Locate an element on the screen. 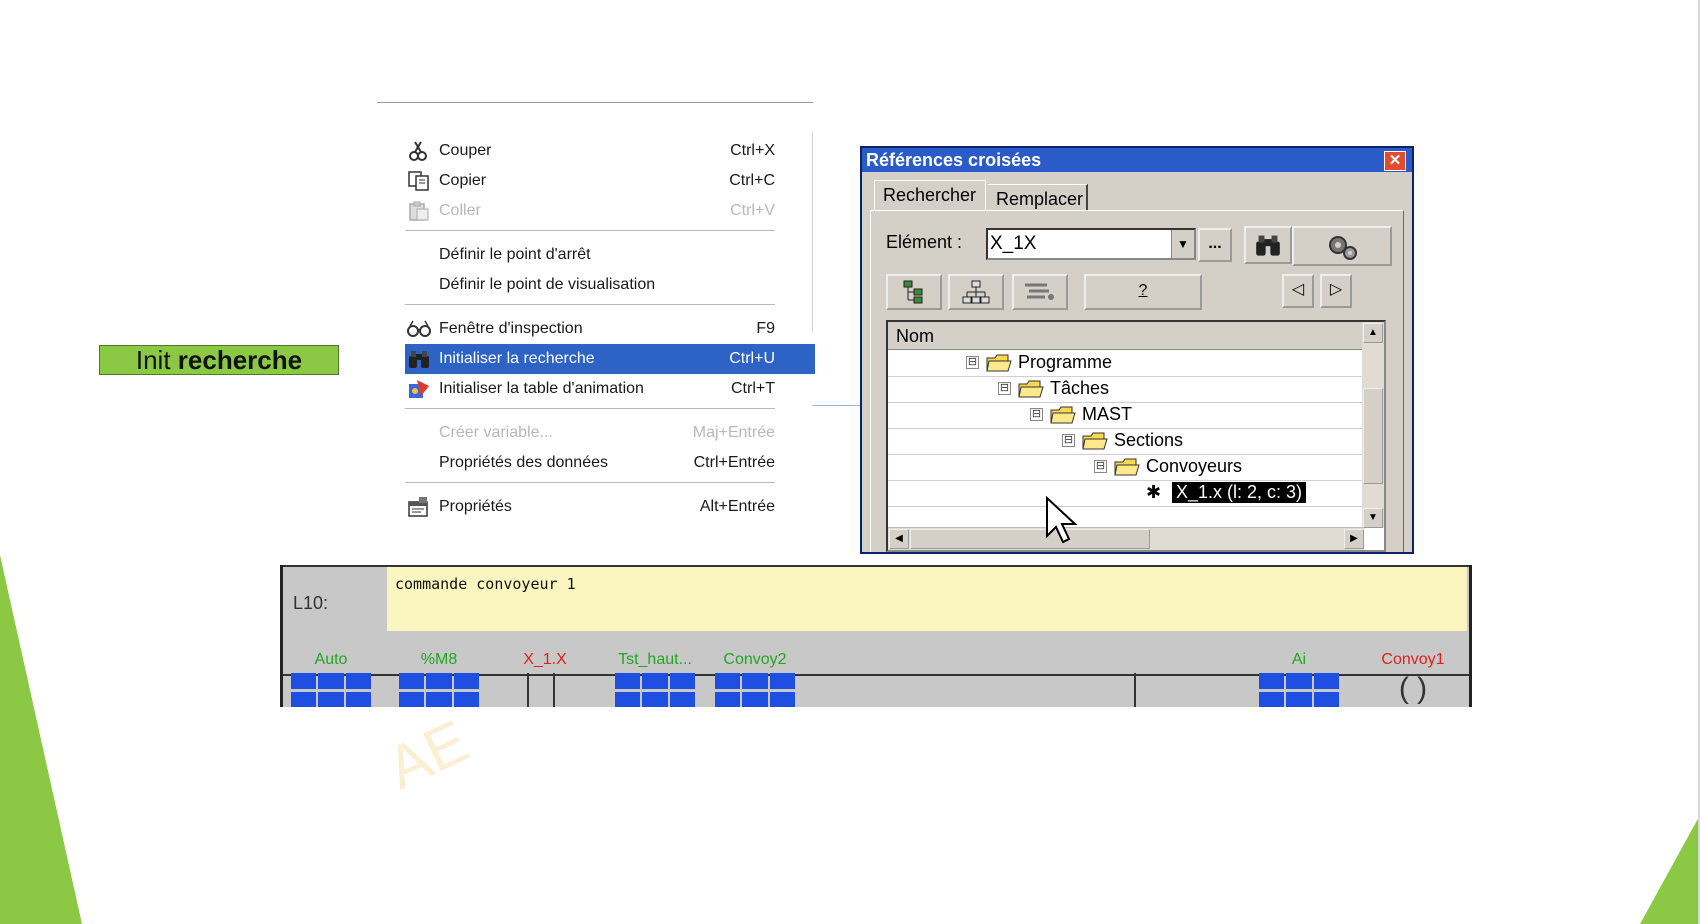 Image resolution: width=1700 pixels, height=924 pixels. menu-item-point-visualisation: Définir le point de visualisation is located at coordinates (610, 285).